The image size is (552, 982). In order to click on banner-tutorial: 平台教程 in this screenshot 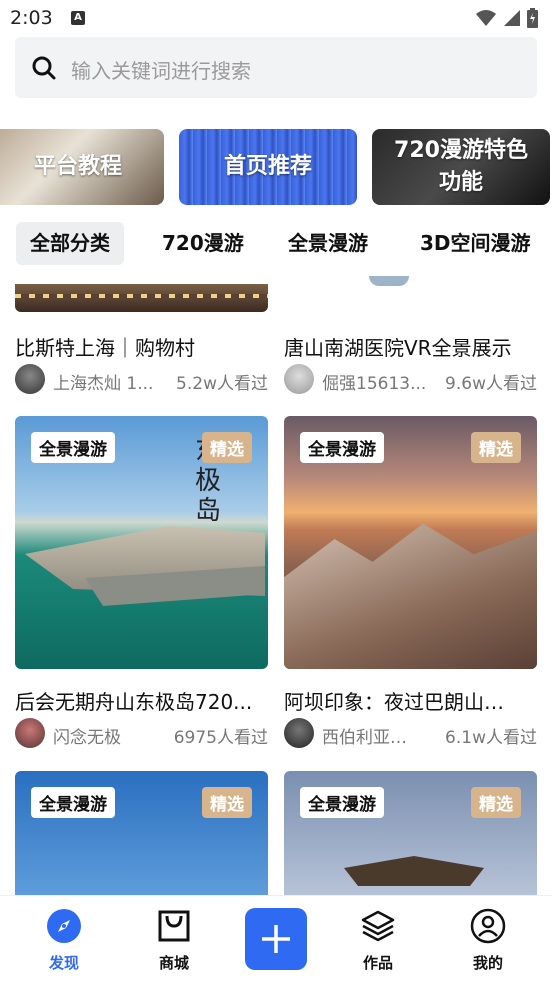, I will do `click(82, 167)`.